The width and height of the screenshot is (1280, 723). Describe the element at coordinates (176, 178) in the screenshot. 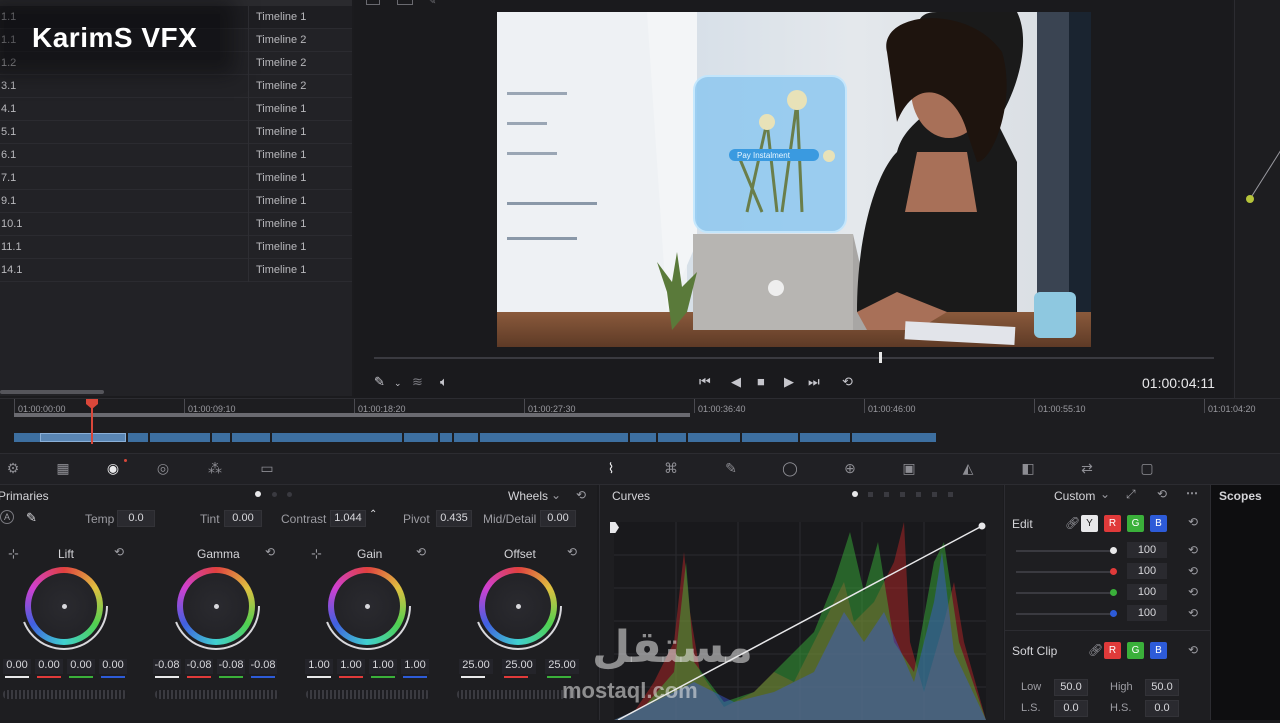

I see `timeline-row: 7.1 Timeline 1` at that location.